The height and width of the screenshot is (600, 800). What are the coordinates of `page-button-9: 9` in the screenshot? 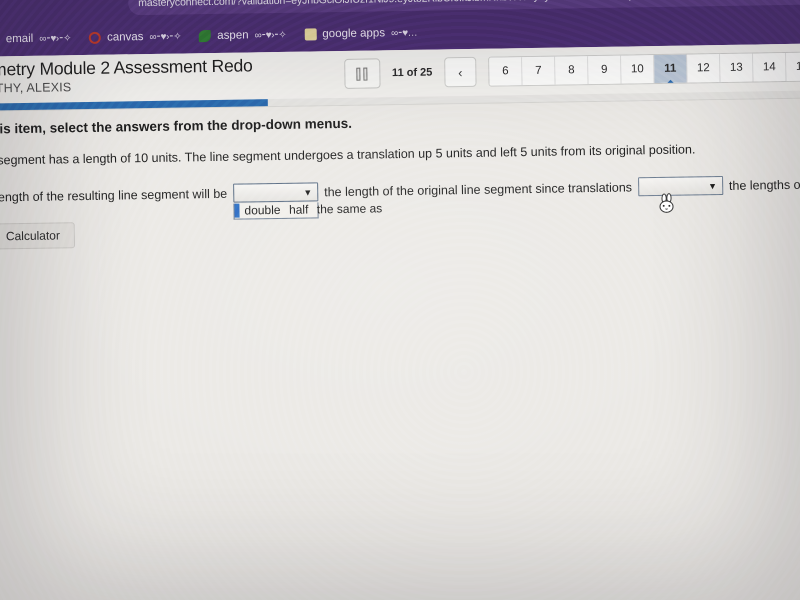 It's located at (605, 70).